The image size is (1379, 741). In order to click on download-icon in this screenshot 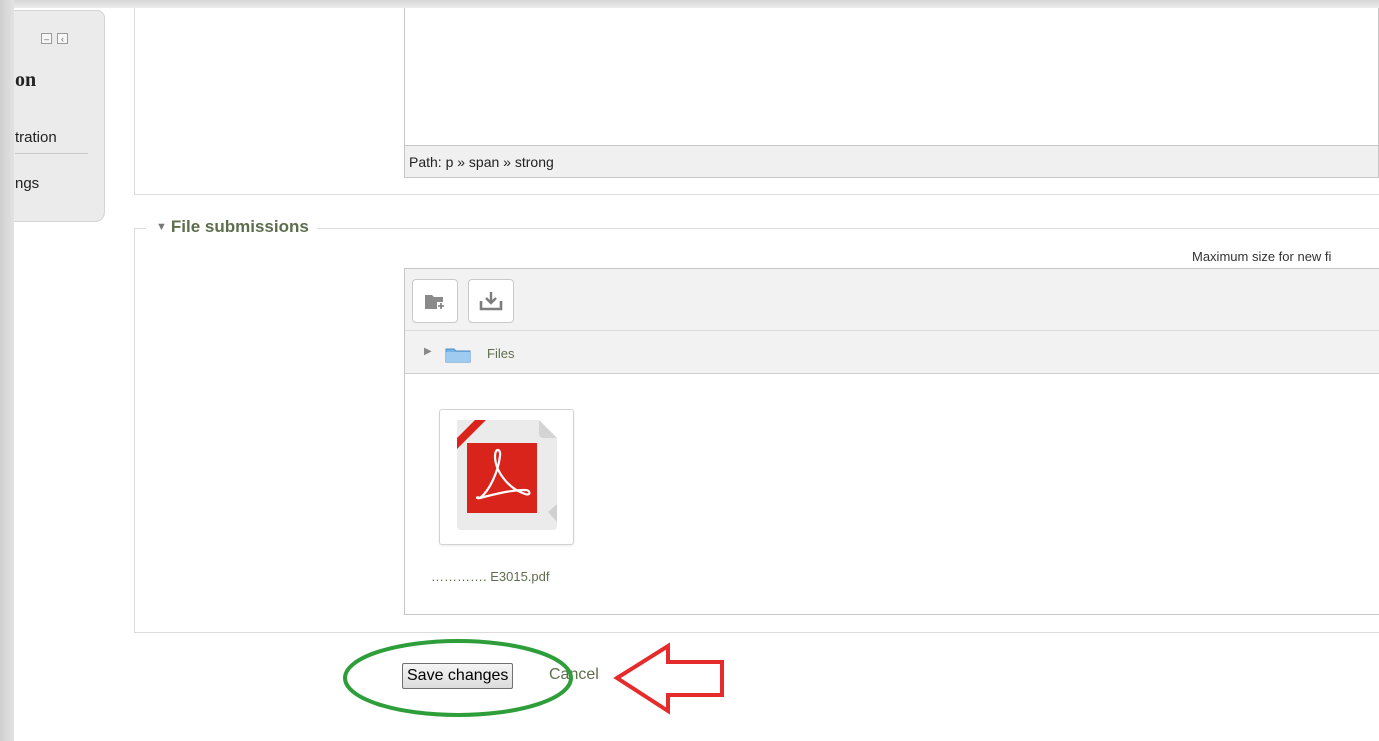, I will do `click(491, 301)`.